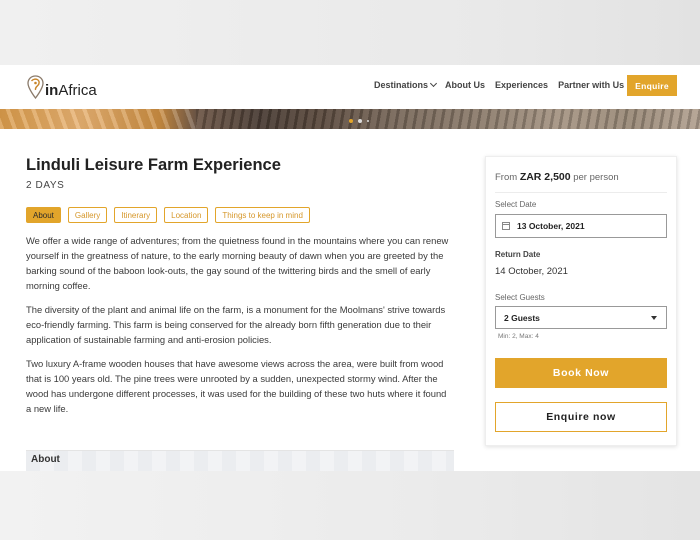  What do you see at coordinates (43, 215) in the screenshot?
I see `tab-about: About` at bounding box center [43, 215].